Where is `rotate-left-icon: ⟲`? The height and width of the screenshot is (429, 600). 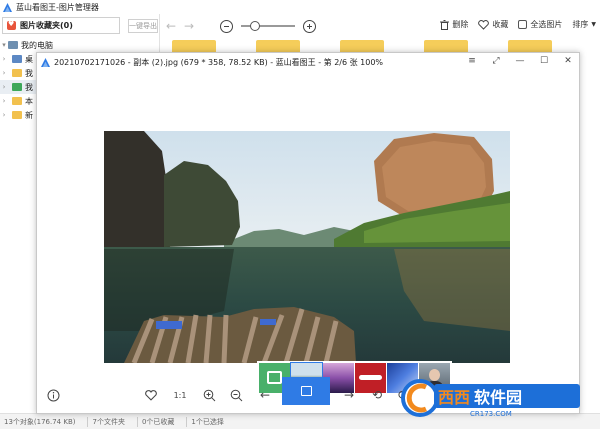 rotate-left-icon: ⟲ is located at coordinates (377, 395).